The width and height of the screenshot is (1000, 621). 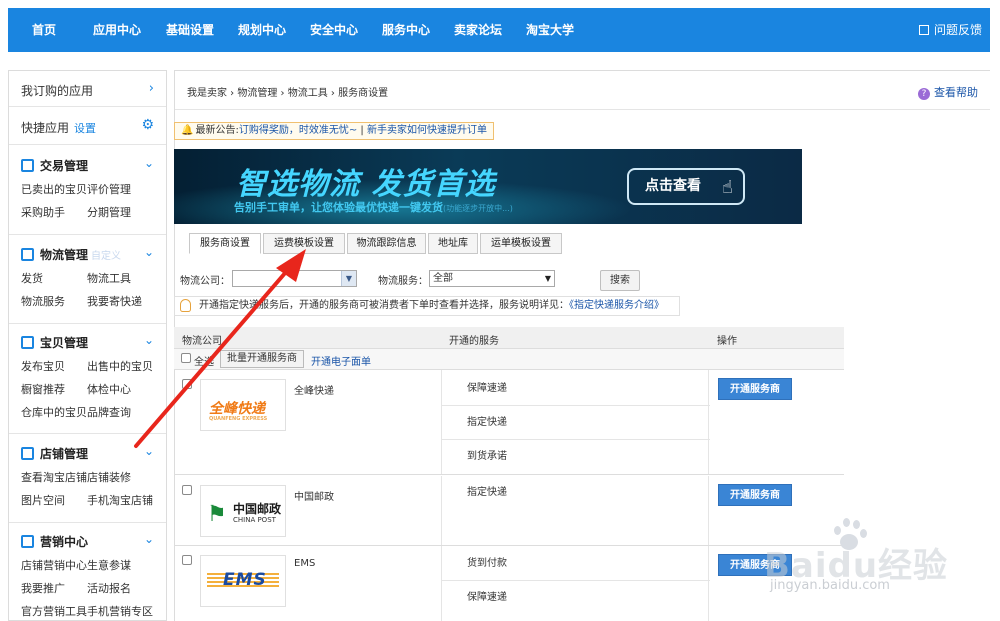 What do you see at coordinates (54, 541) in the screenshot?
I see `sidebar-group-marketing-title: 营销中心` at bounding box center [54, 541].